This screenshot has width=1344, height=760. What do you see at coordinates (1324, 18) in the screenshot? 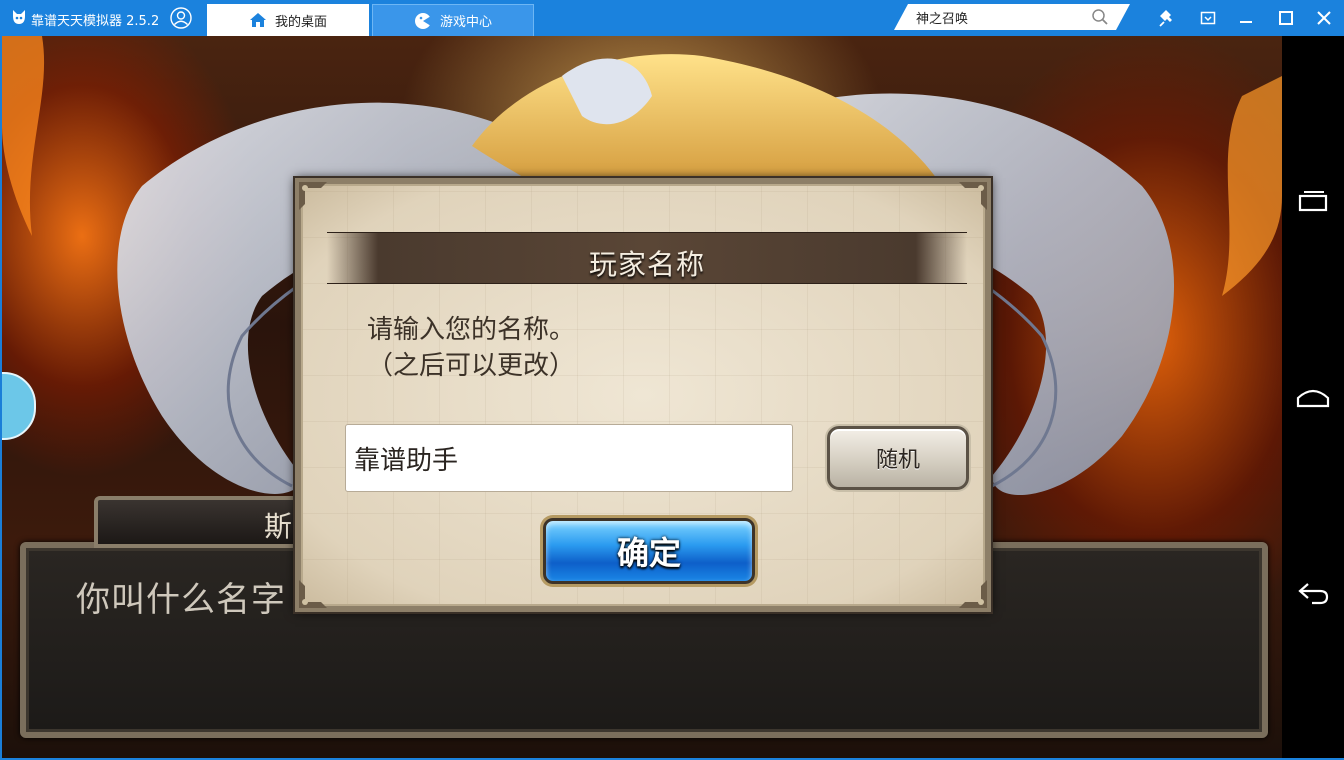
I see `close-icon` at bounding box center [1324, 18].